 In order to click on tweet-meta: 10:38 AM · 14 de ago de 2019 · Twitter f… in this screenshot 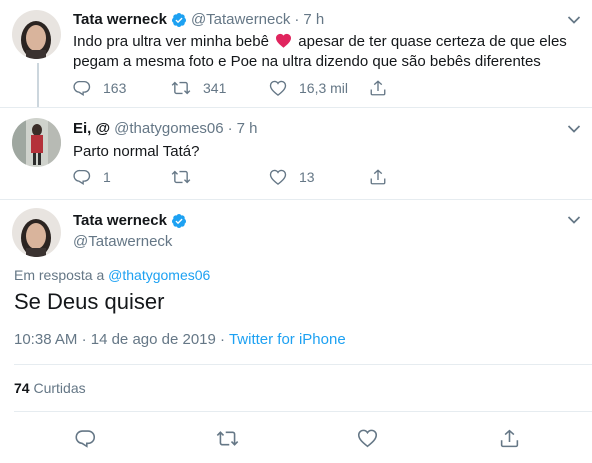, I will do `click(180, 339)`.